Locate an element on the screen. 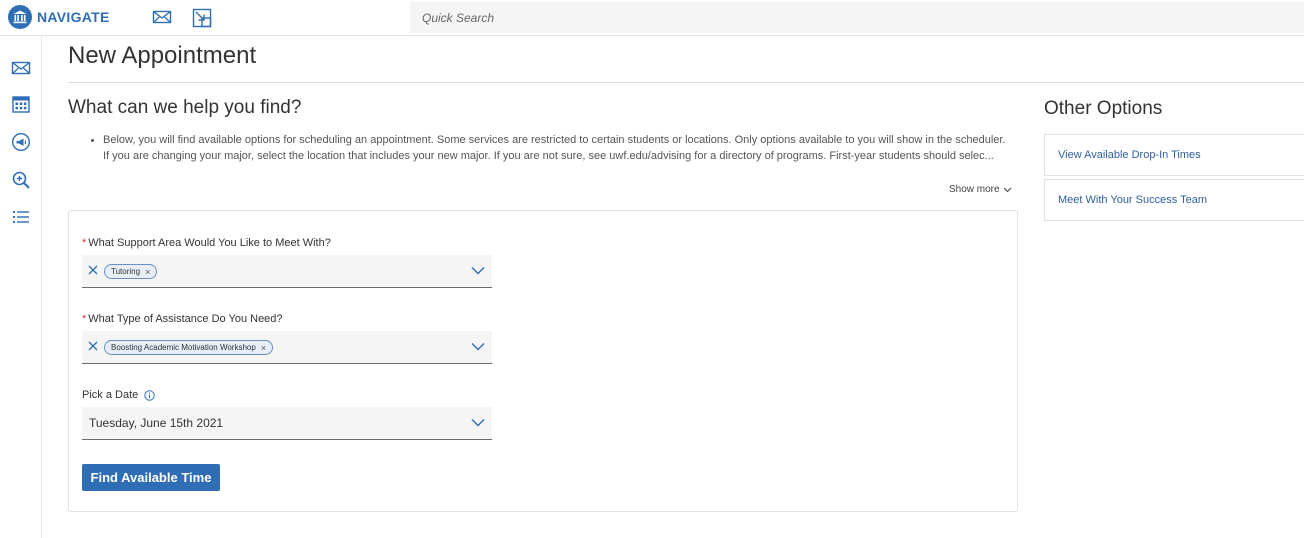  university-logo-icon is located at coordinates (20, 17).